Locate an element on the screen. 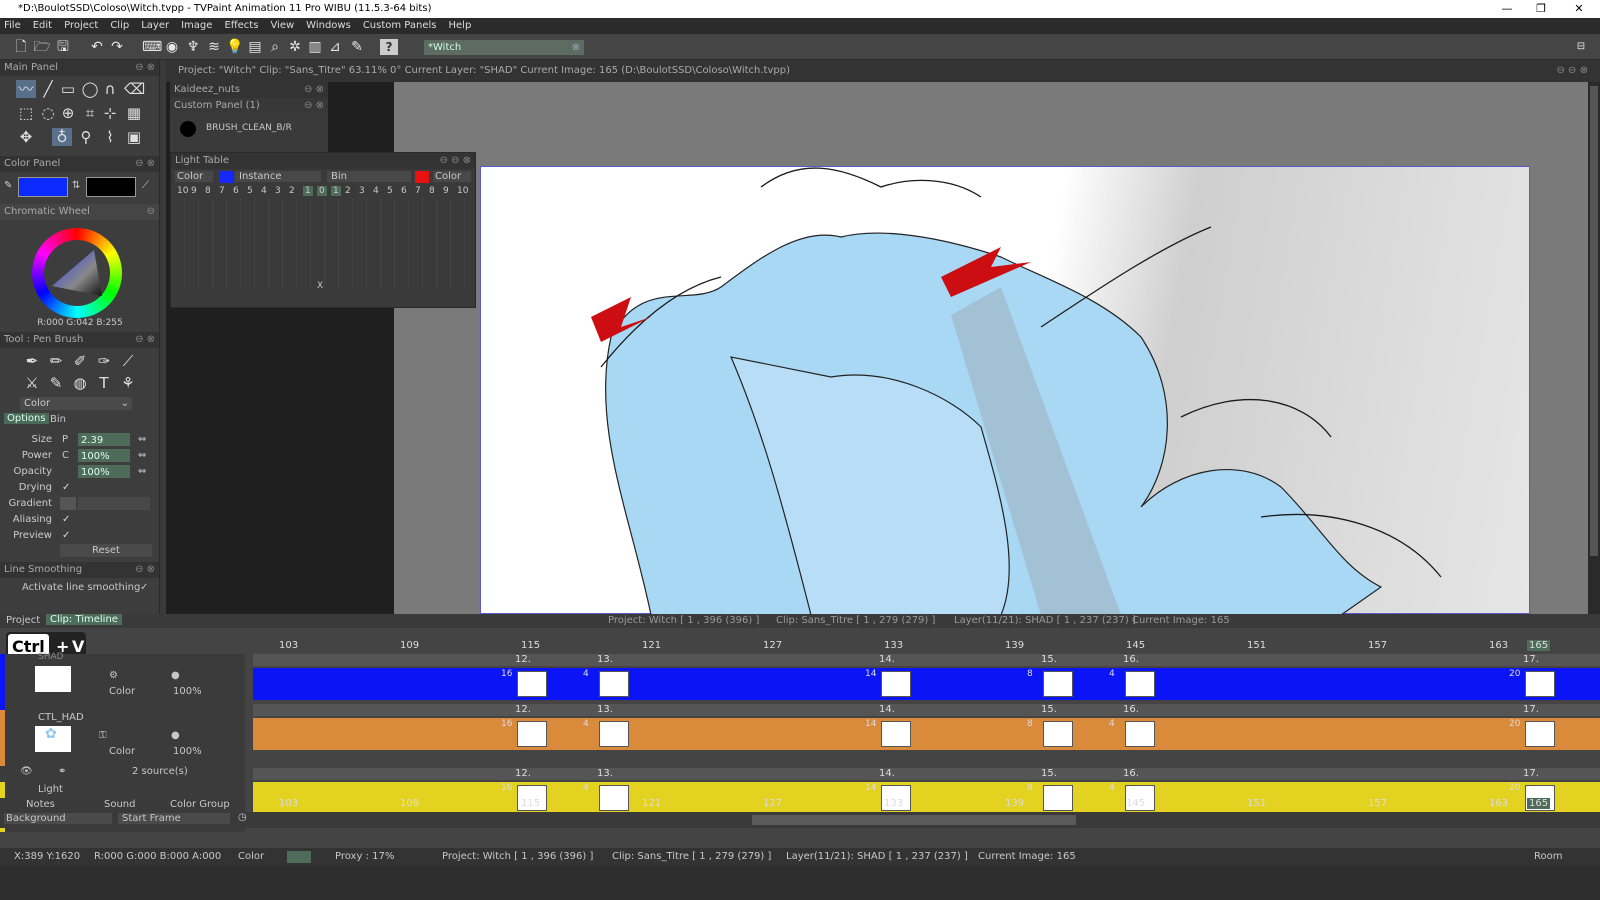  document-close-icon: ⊗ is located at coordinates (576, 47).